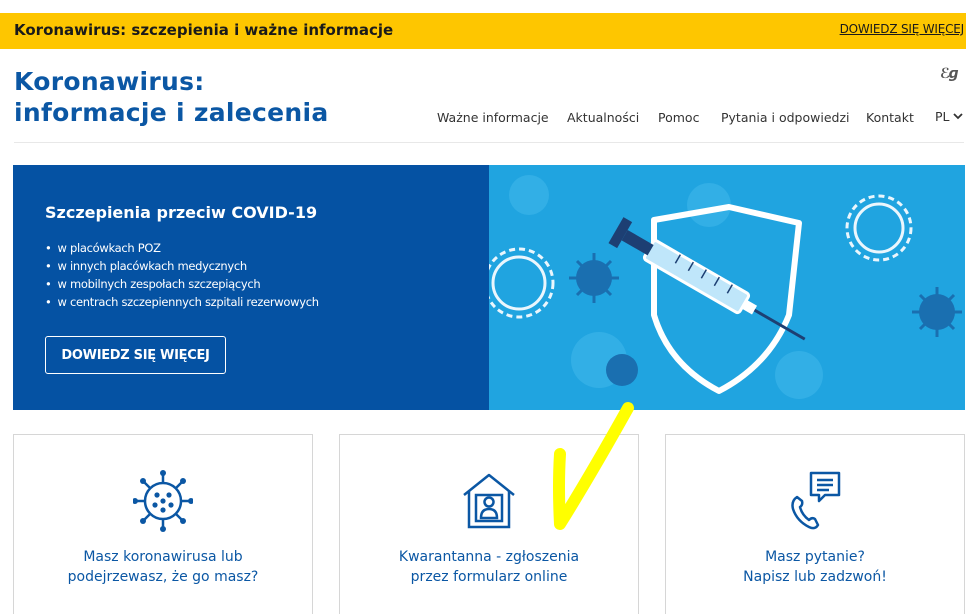 The width and height of the screenshot is (966, 614). What do you see at coordinates (182, 266) in the screenshot?
I see `hero-bullet: w innych placówkach medycznych` at bounding box center [182, 266].